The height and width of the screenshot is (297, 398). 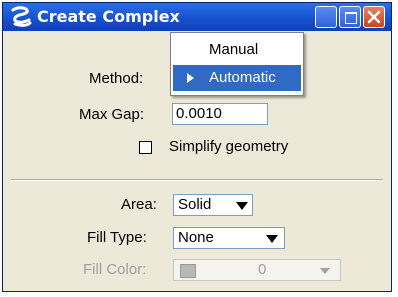 I want to click on menu-item-manual: Manual, so click(x=237, y=50).